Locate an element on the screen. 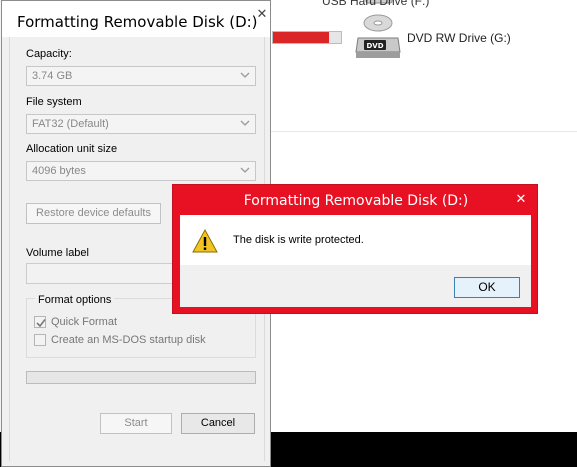 The height and width of the screenshot is (467, 577). file-system-label: File system is located at coordinates (54, 102).